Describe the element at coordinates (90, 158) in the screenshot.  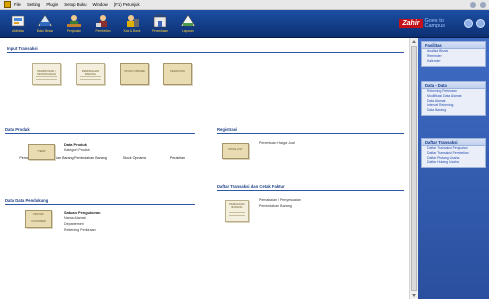
I see `pemindahan-label: Pemindahan Barang` at that location.